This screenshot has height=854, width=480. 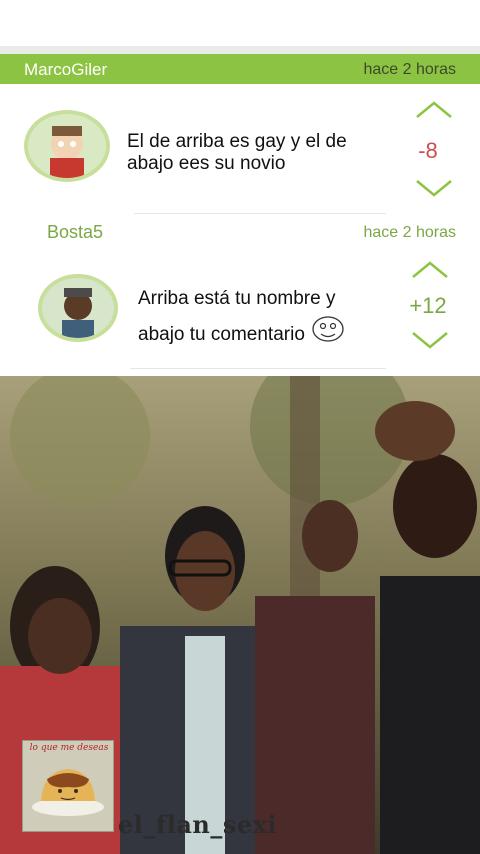 I want to click on comment-2-text-line2: abajo tu comentario, so click(x=221, y=334).